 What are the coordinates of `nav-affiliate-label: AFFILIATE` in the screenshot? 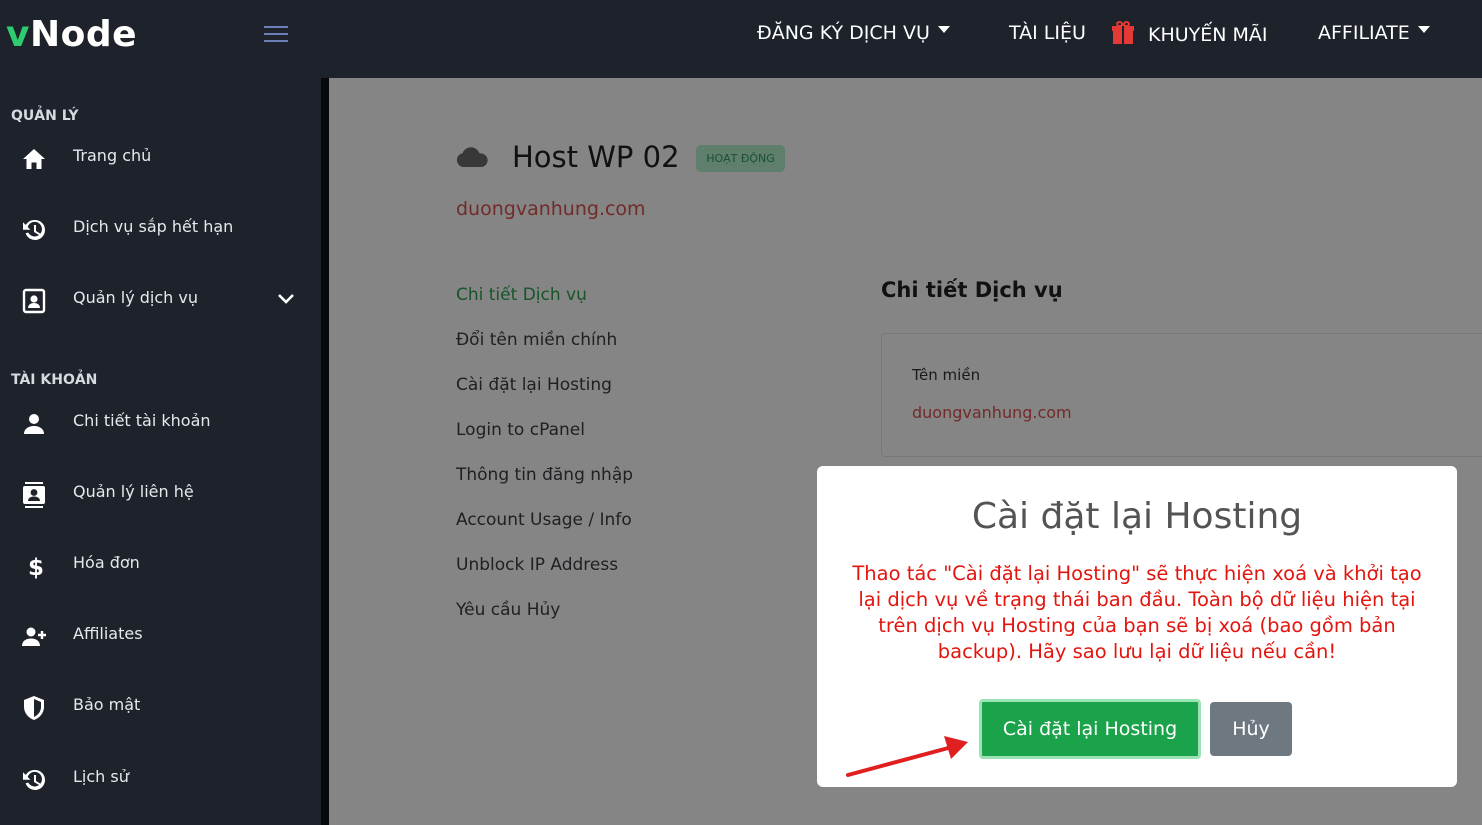 It's located at (1364, 33).